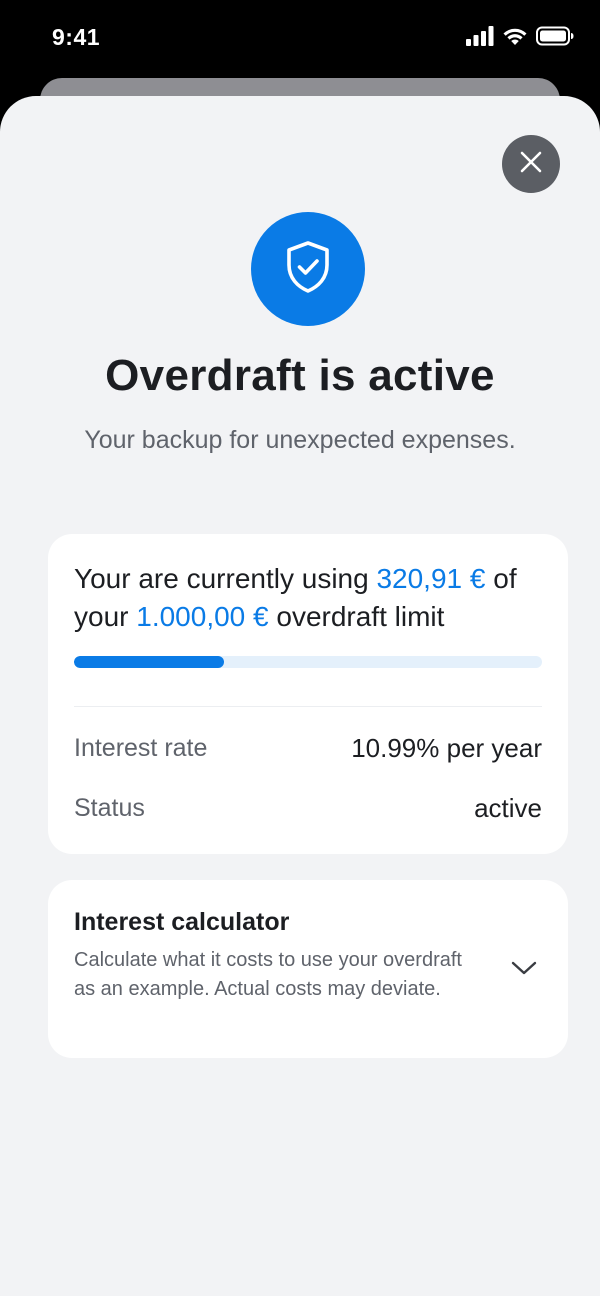  I want to click on usage-text-after: overdraft limit, so click(356, 616).